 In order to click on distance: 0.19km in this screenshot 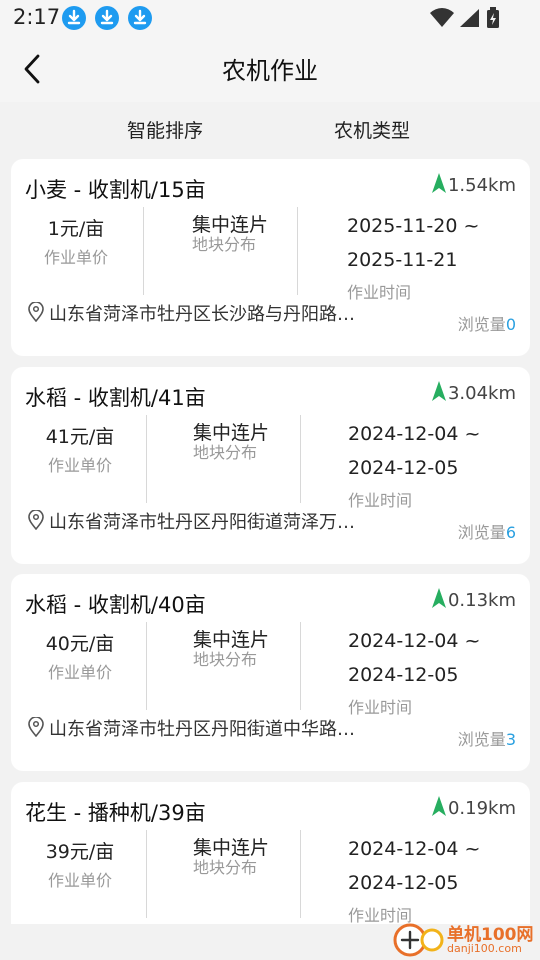, I will do `click(473, 807)`.